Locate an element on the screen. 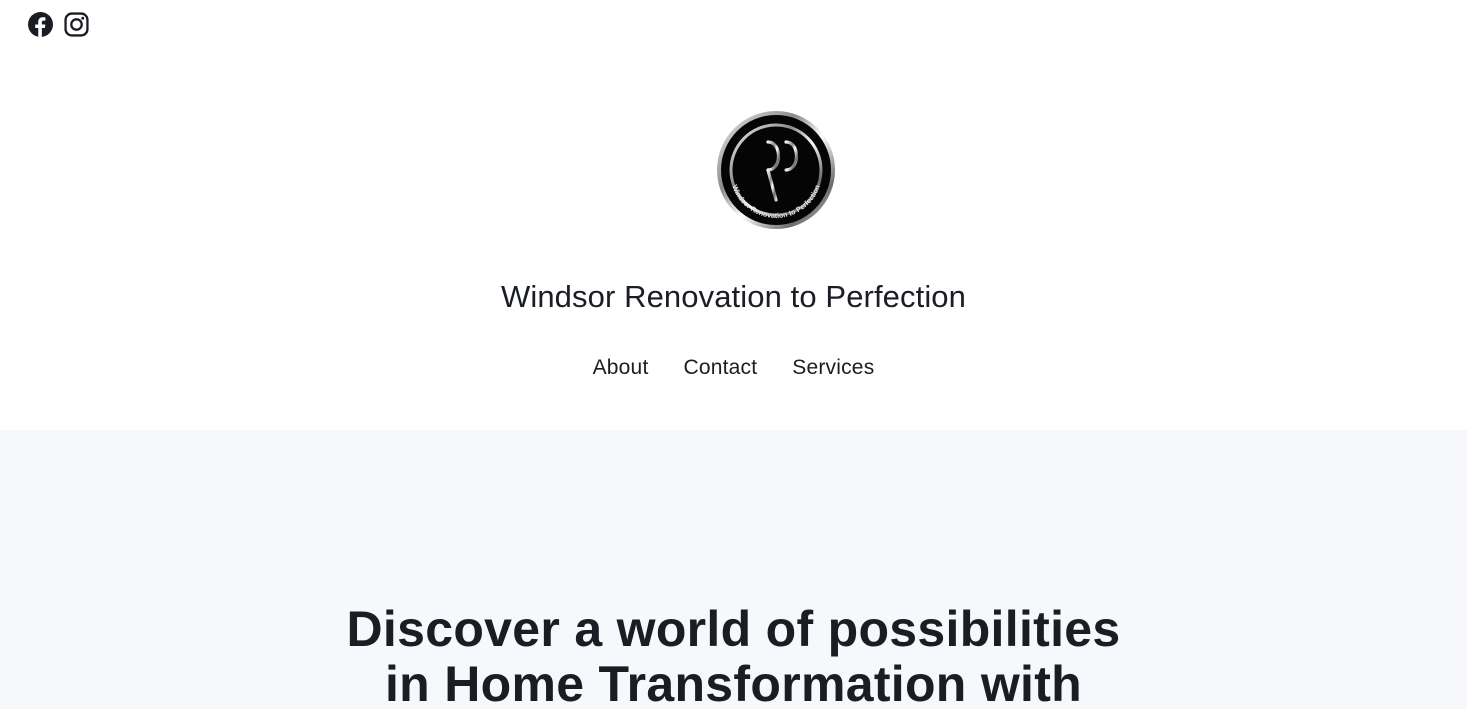 Image resolution: width=1467 pixels, height=709 pixels. facebook-icon is located at coordinates (40, 24).